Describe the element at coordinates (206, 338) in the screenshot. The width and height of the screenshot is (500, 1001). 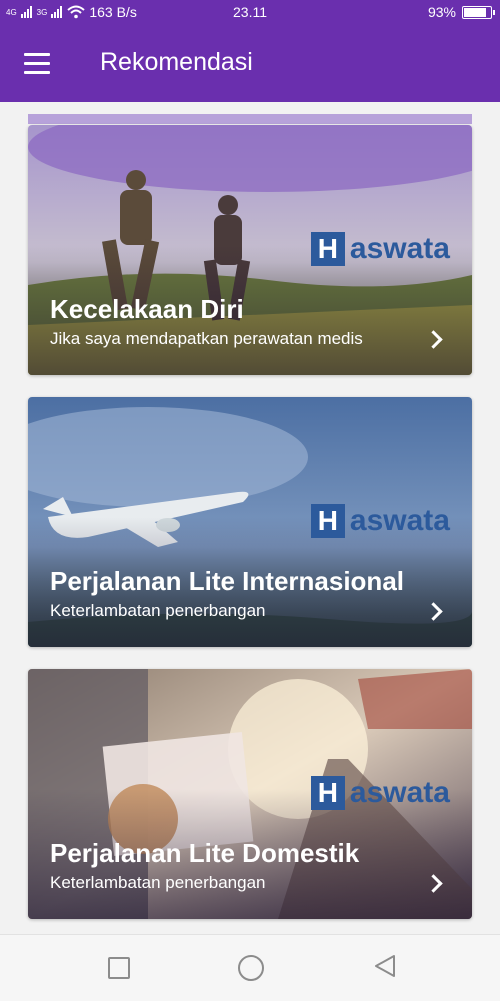
I see `card-subtitle: Jika saya mendapatkan perawatan medis` at that location.